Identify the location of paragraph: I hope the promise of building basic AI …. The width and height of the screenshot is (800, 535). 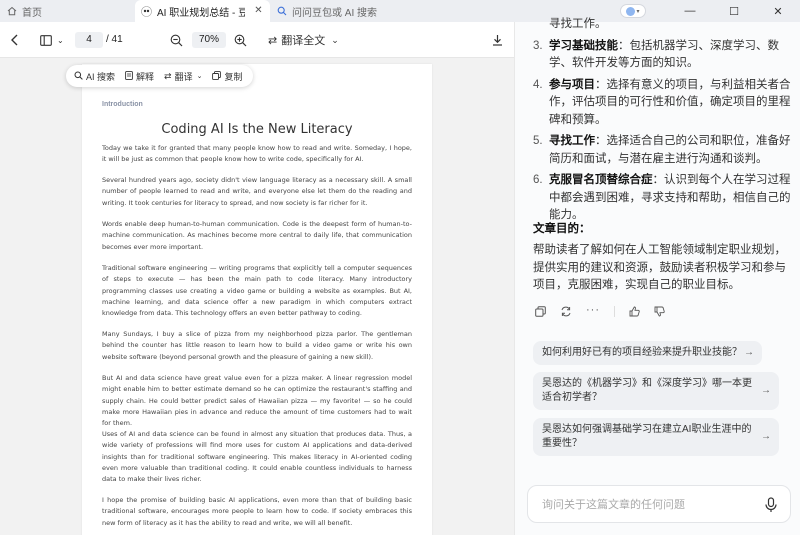
(257, 511).